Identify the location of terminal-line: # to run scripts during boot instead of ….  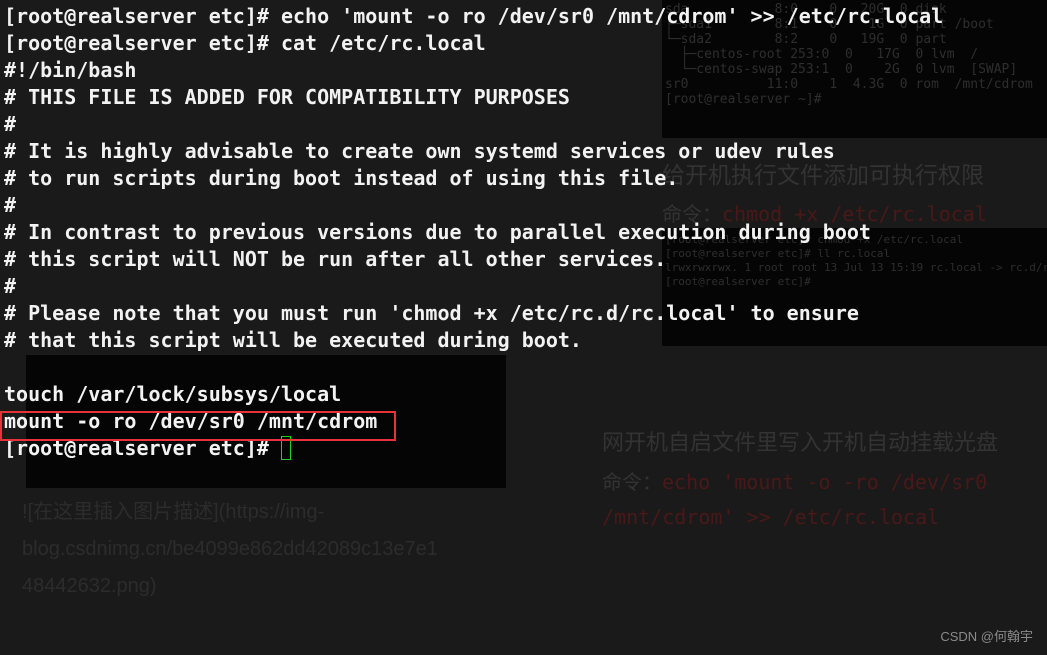
(341, 178).